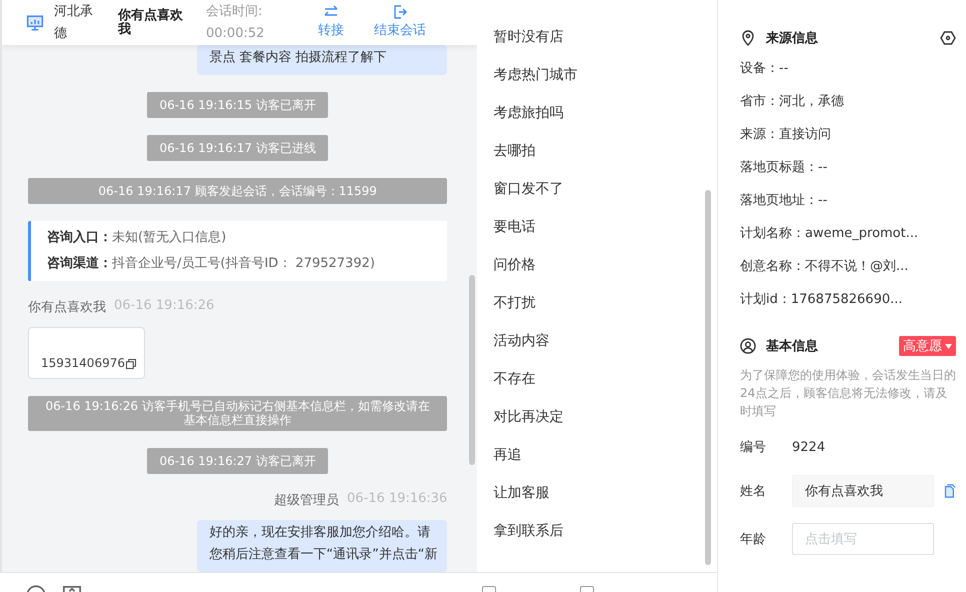 Image resolution: width=966 pixels, height=592 pixels. Describe the element at coordinates (948, 346) in the screenshot. I see `caret-icon` at that location.